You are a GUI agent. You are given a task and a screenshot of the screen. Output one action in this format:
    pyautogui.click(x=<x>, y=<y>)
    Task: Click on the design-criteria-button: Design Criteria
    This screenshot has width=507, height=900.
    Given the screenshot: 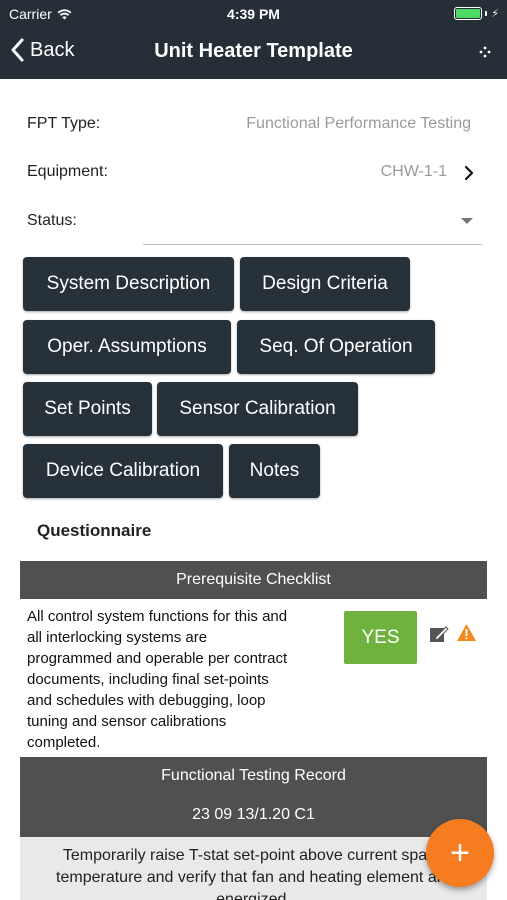 What is the action you would take?
    pyautogui.click(x=325, y=284)
    